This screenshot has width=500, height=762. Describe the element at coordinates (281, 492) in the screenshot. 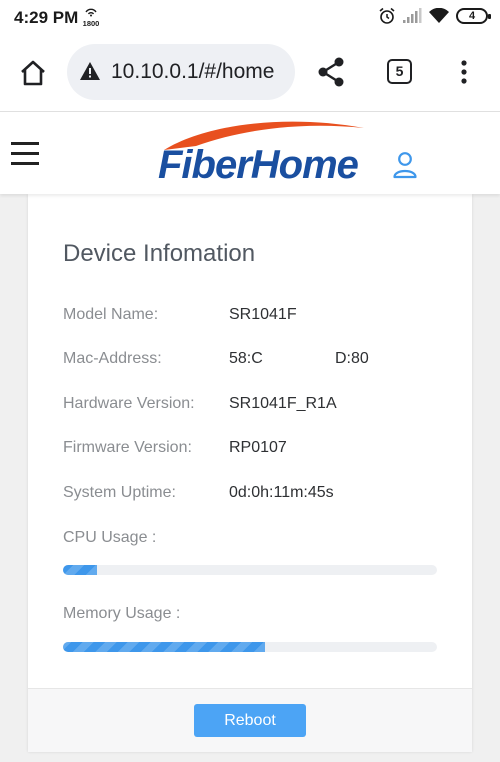

I see `info-value: 0d:0h:11m:45s` at that location.